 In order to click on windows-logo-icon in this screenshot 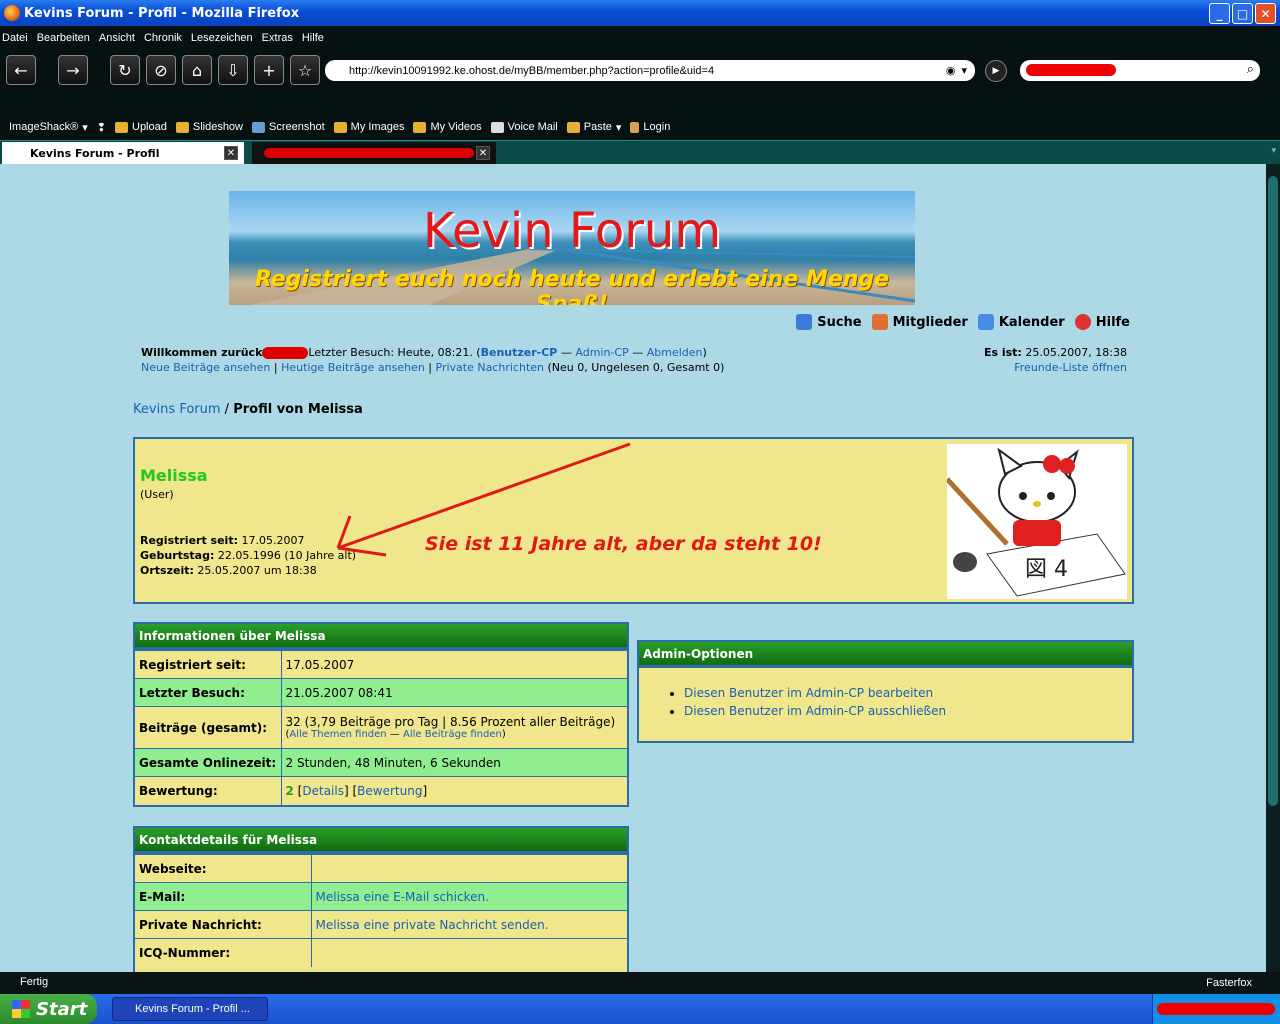, I will do `click(21, 1009)`.